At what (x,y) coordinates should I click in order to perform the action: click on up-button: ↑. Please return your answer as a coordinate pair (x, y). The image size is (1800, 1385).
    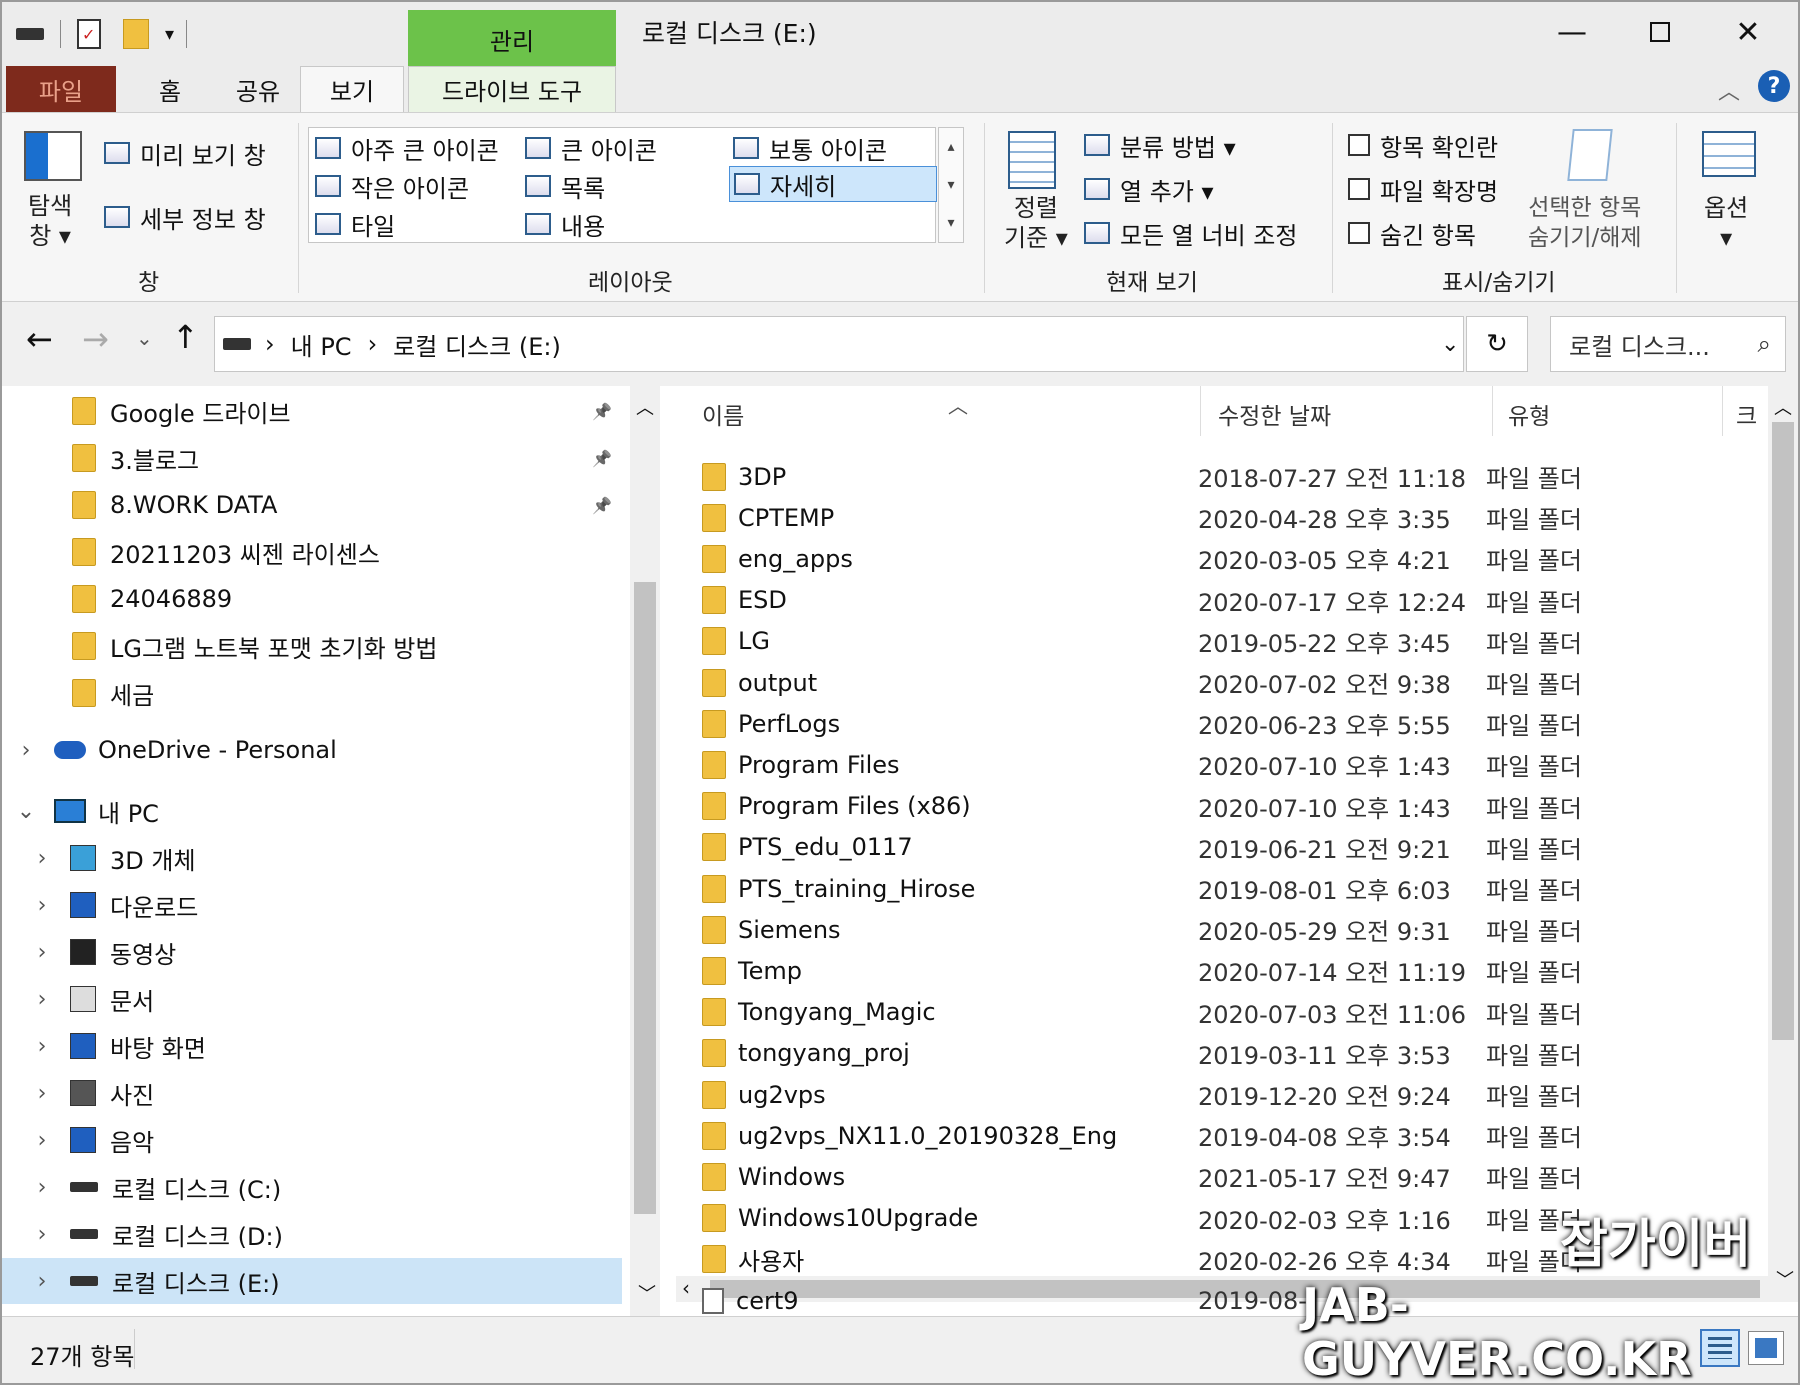
    Looking at the image, I should click on (185, 337).